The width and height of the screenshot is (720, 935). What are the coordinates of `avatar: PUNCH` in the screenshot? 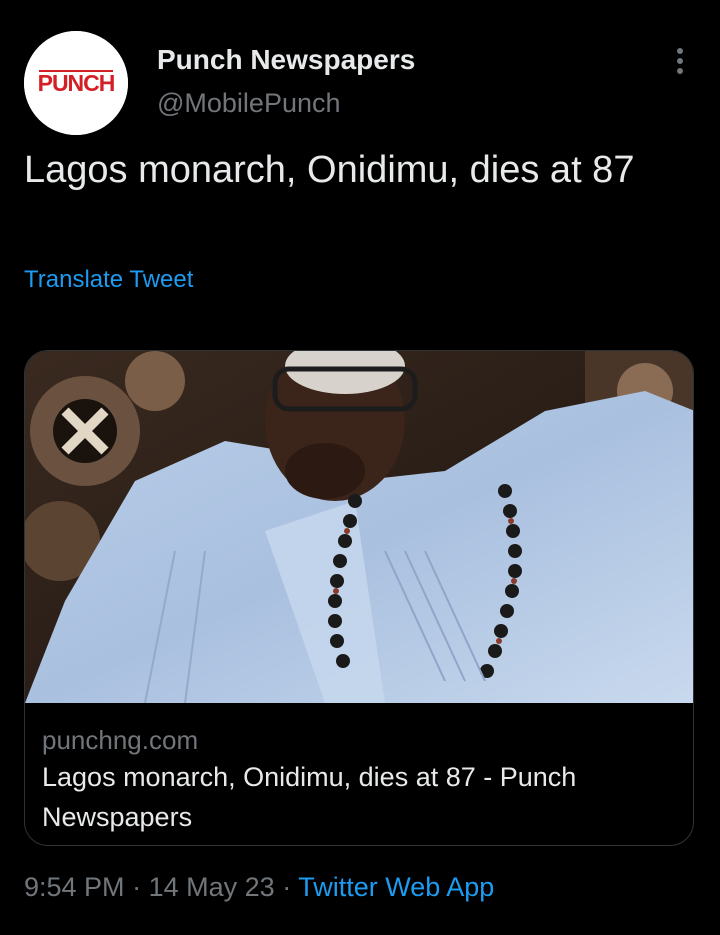 It's located at (76, 83).